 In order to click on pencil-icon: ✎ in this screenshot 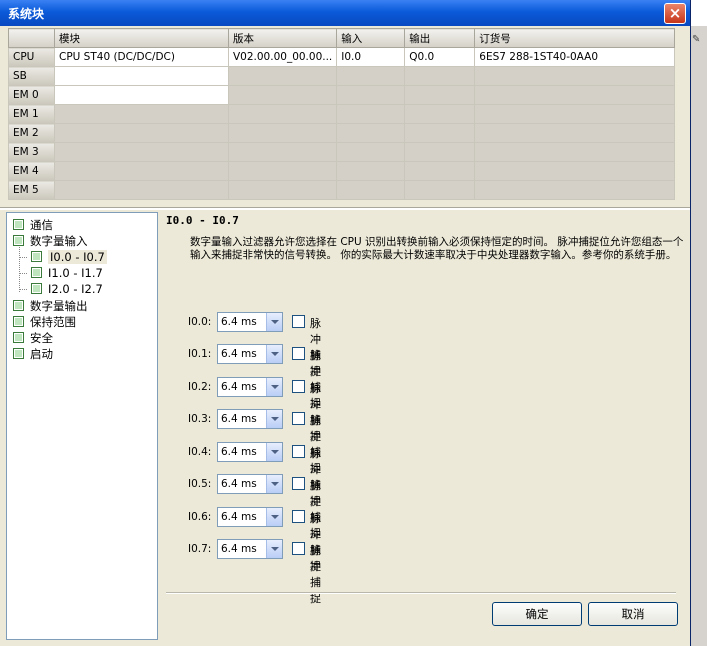, I will do `click(696, 39)`.